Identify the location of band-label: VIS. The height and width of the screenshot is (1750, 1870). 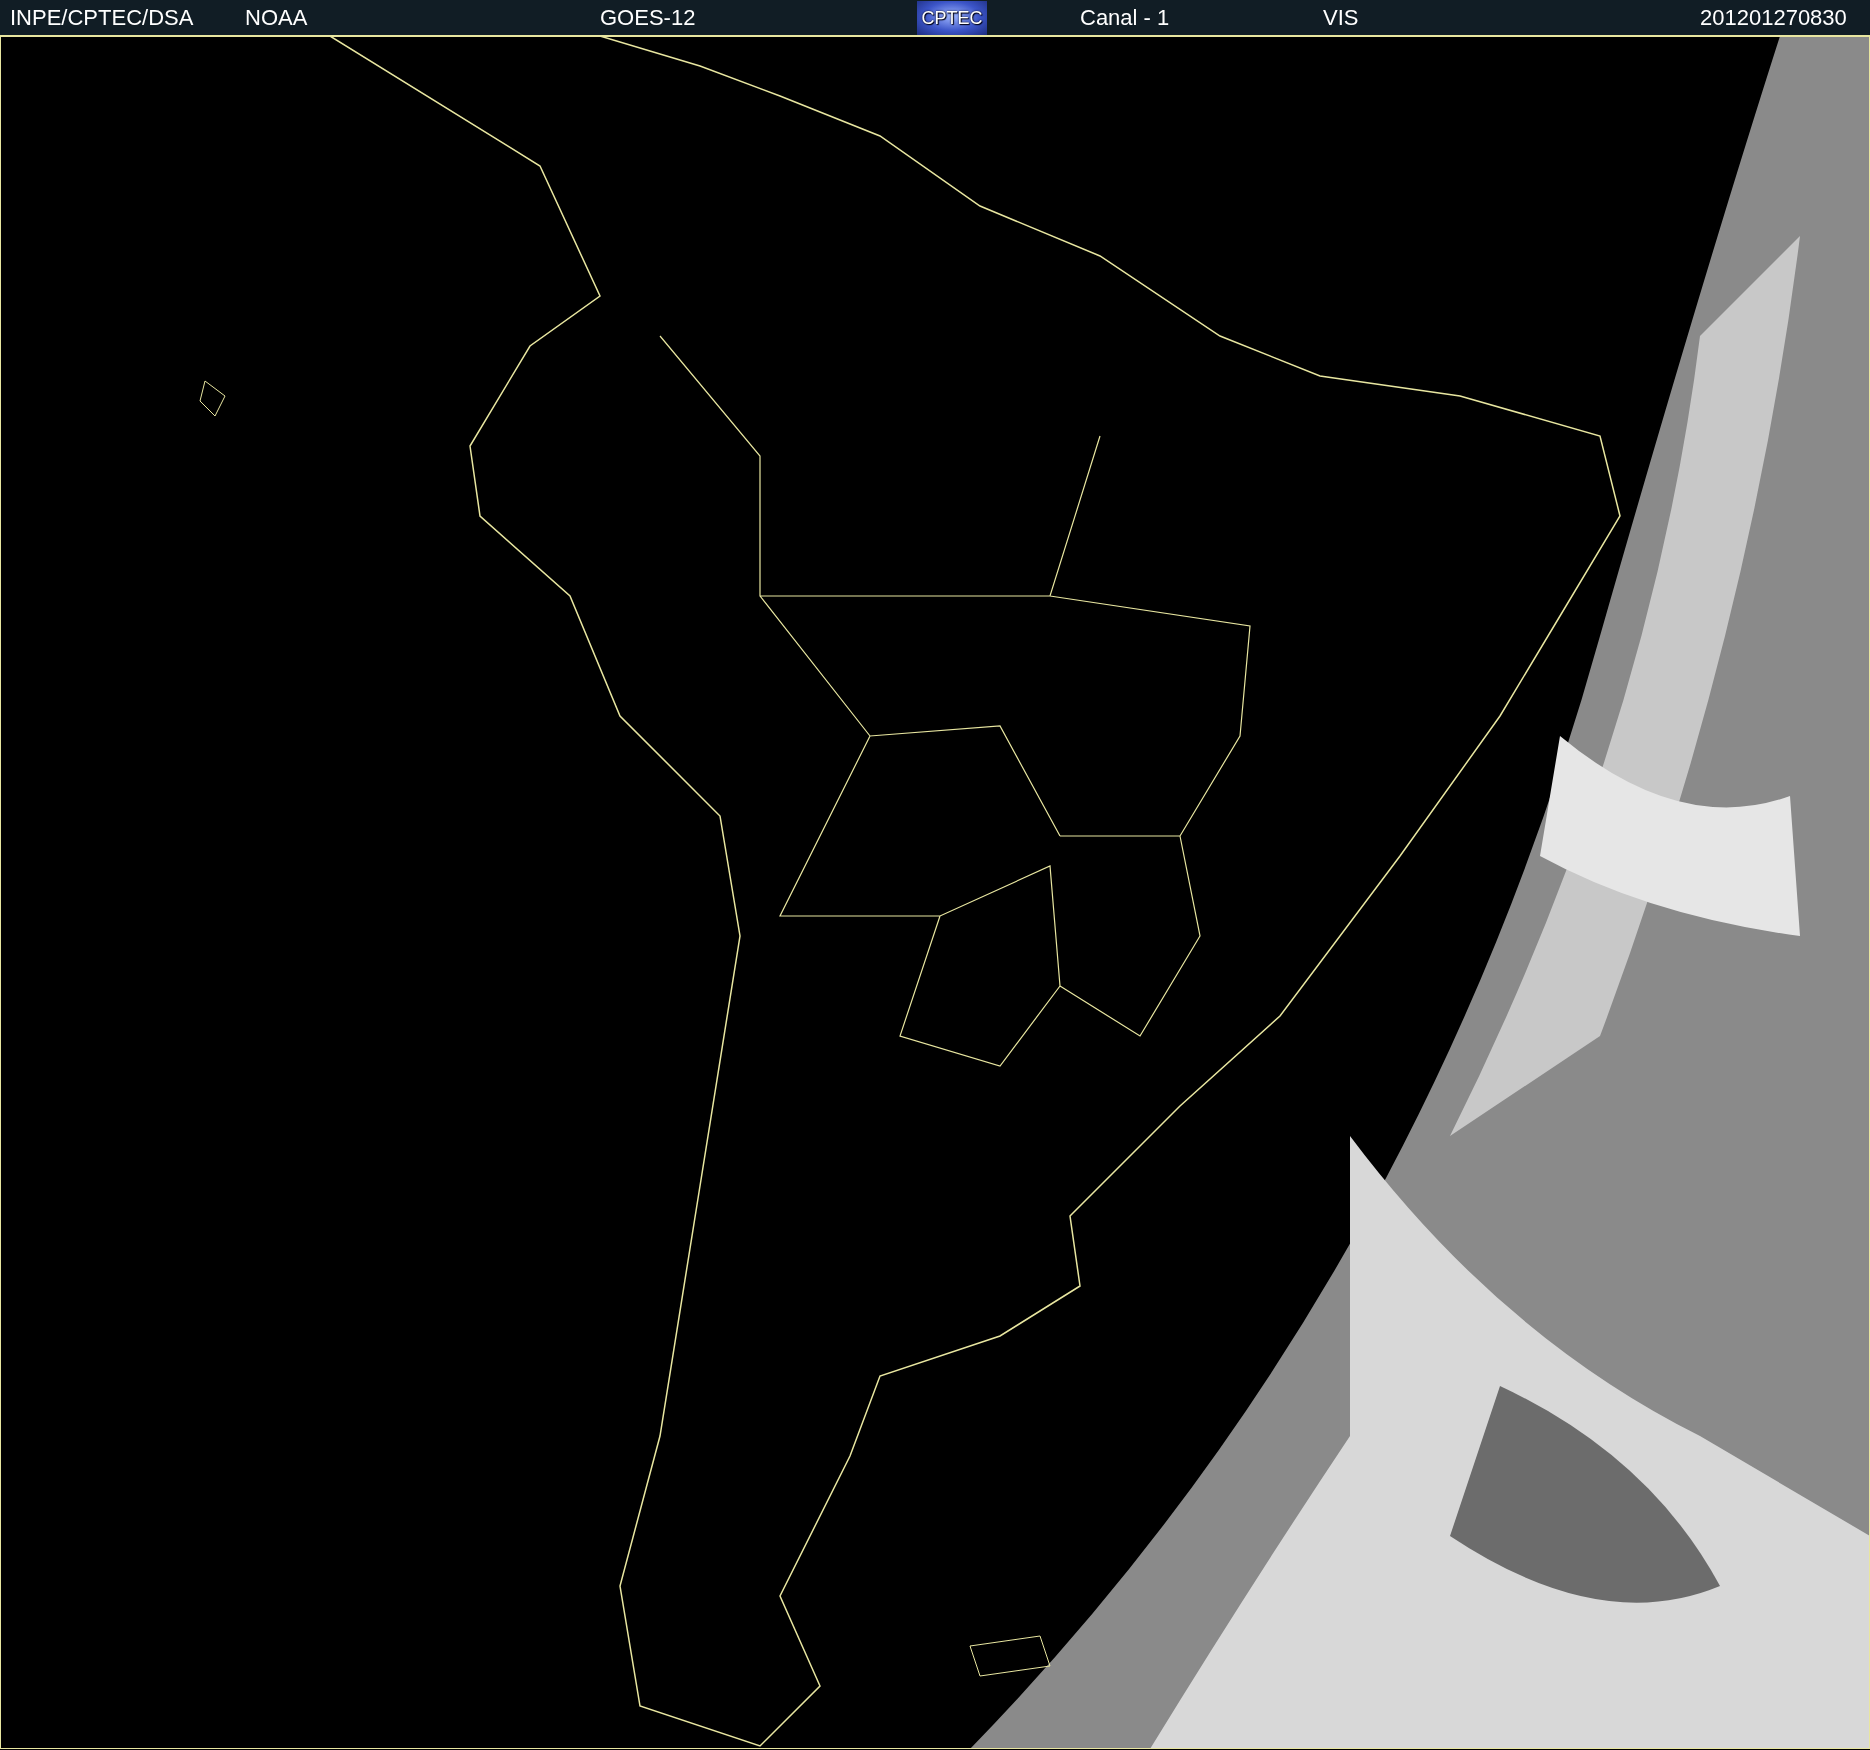
(1341, 18).